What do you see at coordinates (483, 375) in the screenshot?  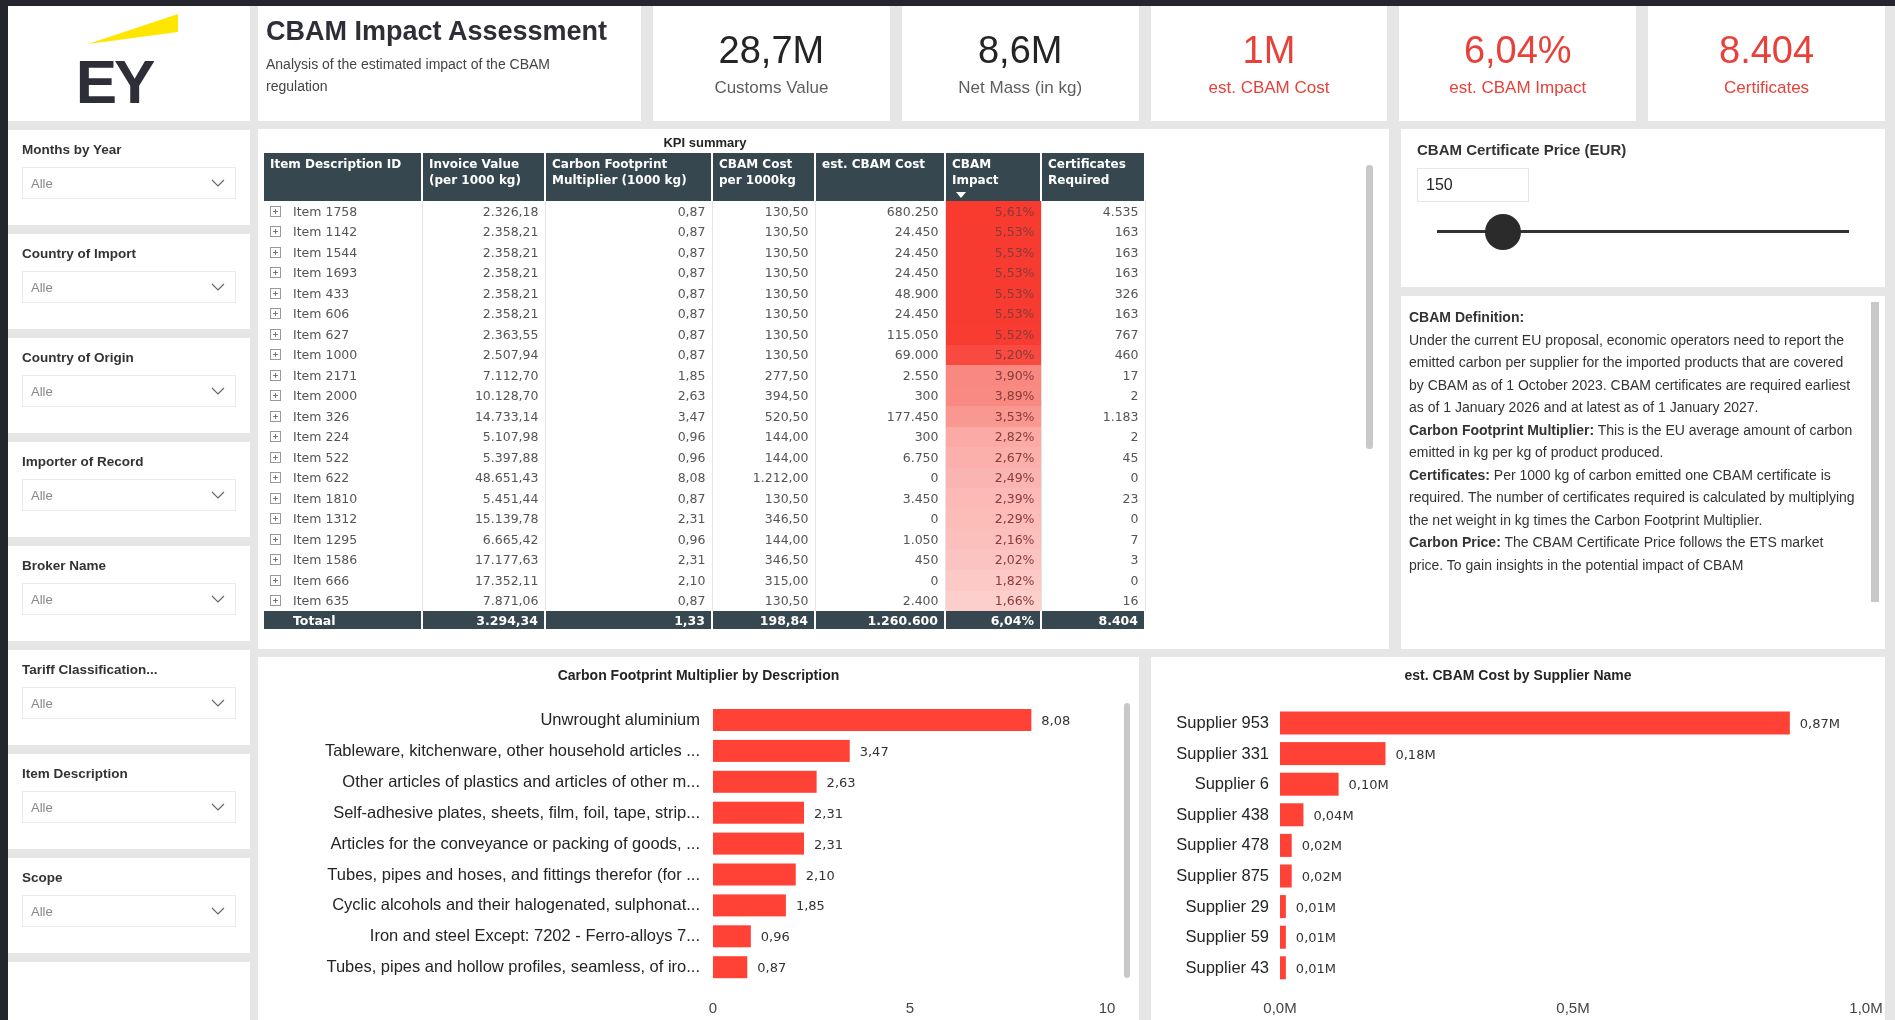 I see `table-cell: 7.112,70` at bounding box center [483, 375].